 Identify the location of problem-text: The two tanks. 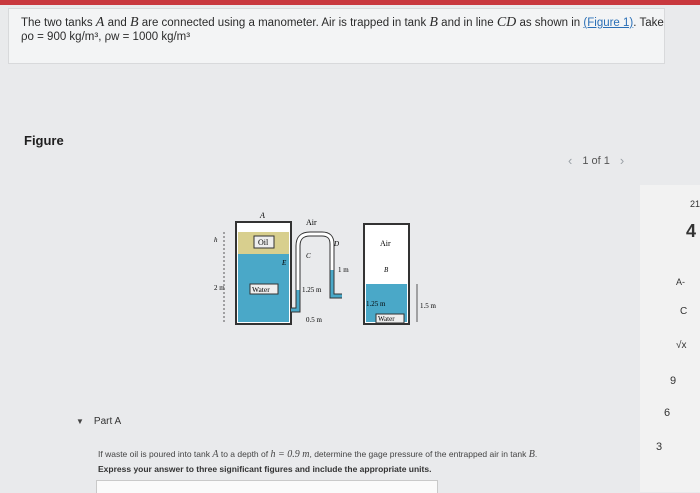
(57, 23).